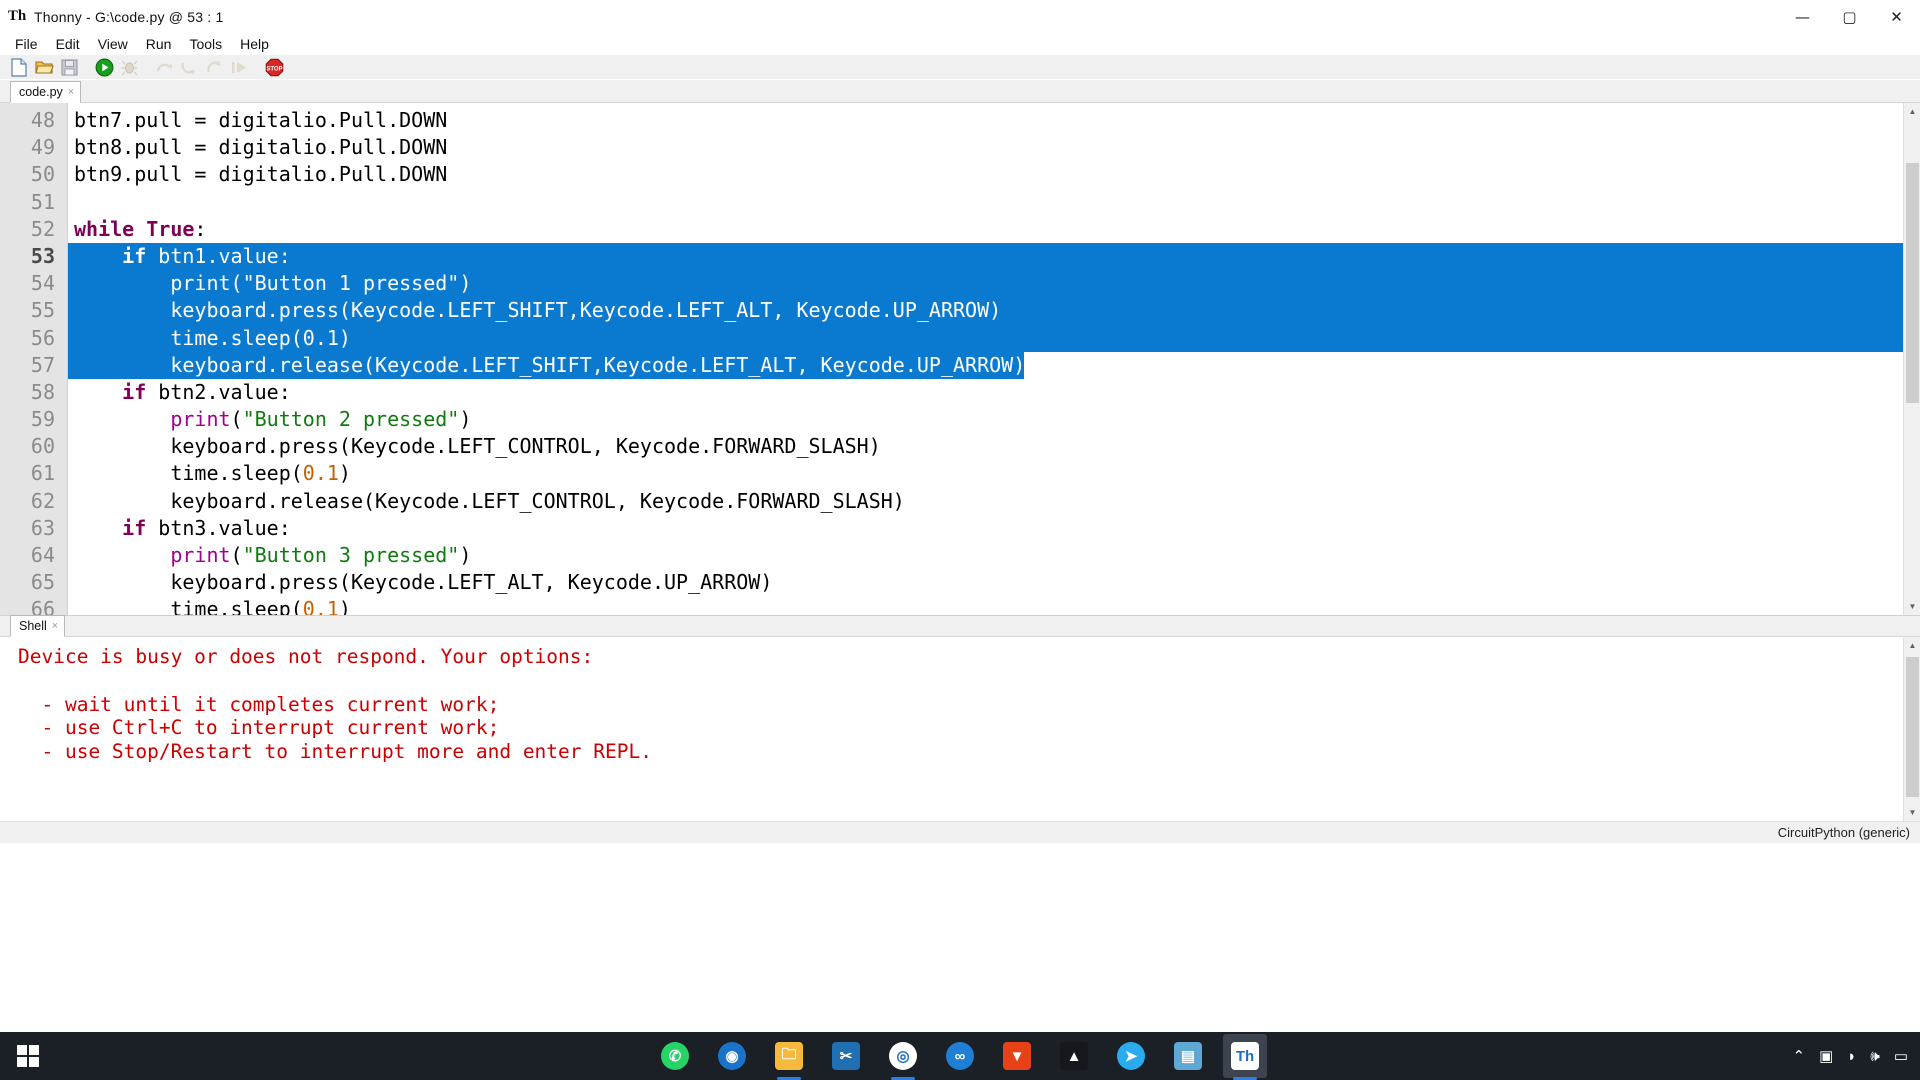  Describe the element at coordinates (71, 92) in the screenshot. I see `editor-tab-close-icon: ×` at that location.